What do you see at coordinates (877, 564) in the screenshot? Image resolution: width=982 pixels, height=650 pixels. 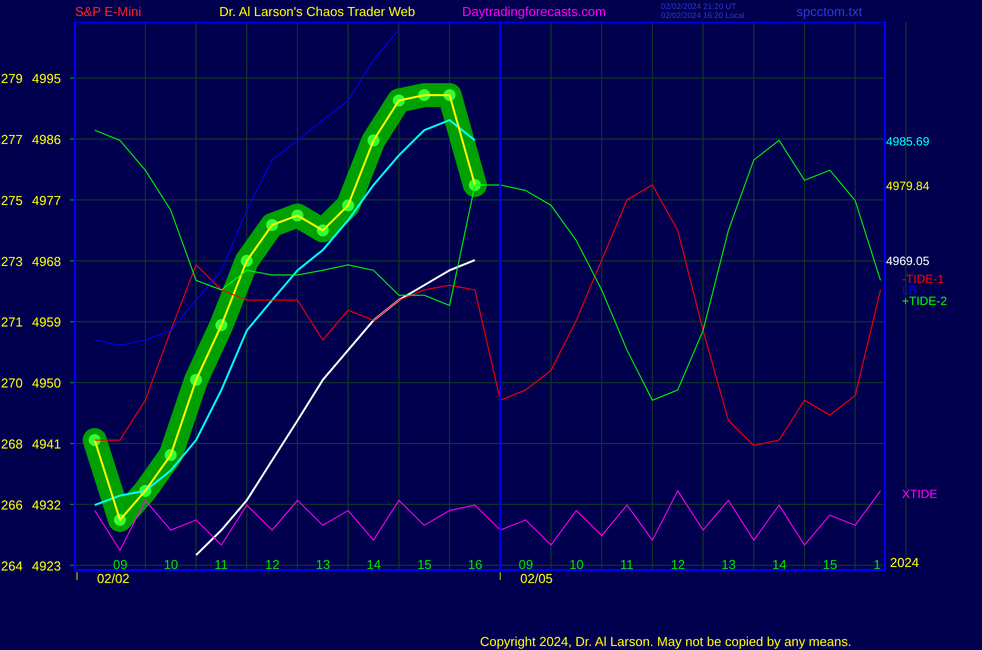 I see `x-axis-label: 1` at bounding box center [877, 564].